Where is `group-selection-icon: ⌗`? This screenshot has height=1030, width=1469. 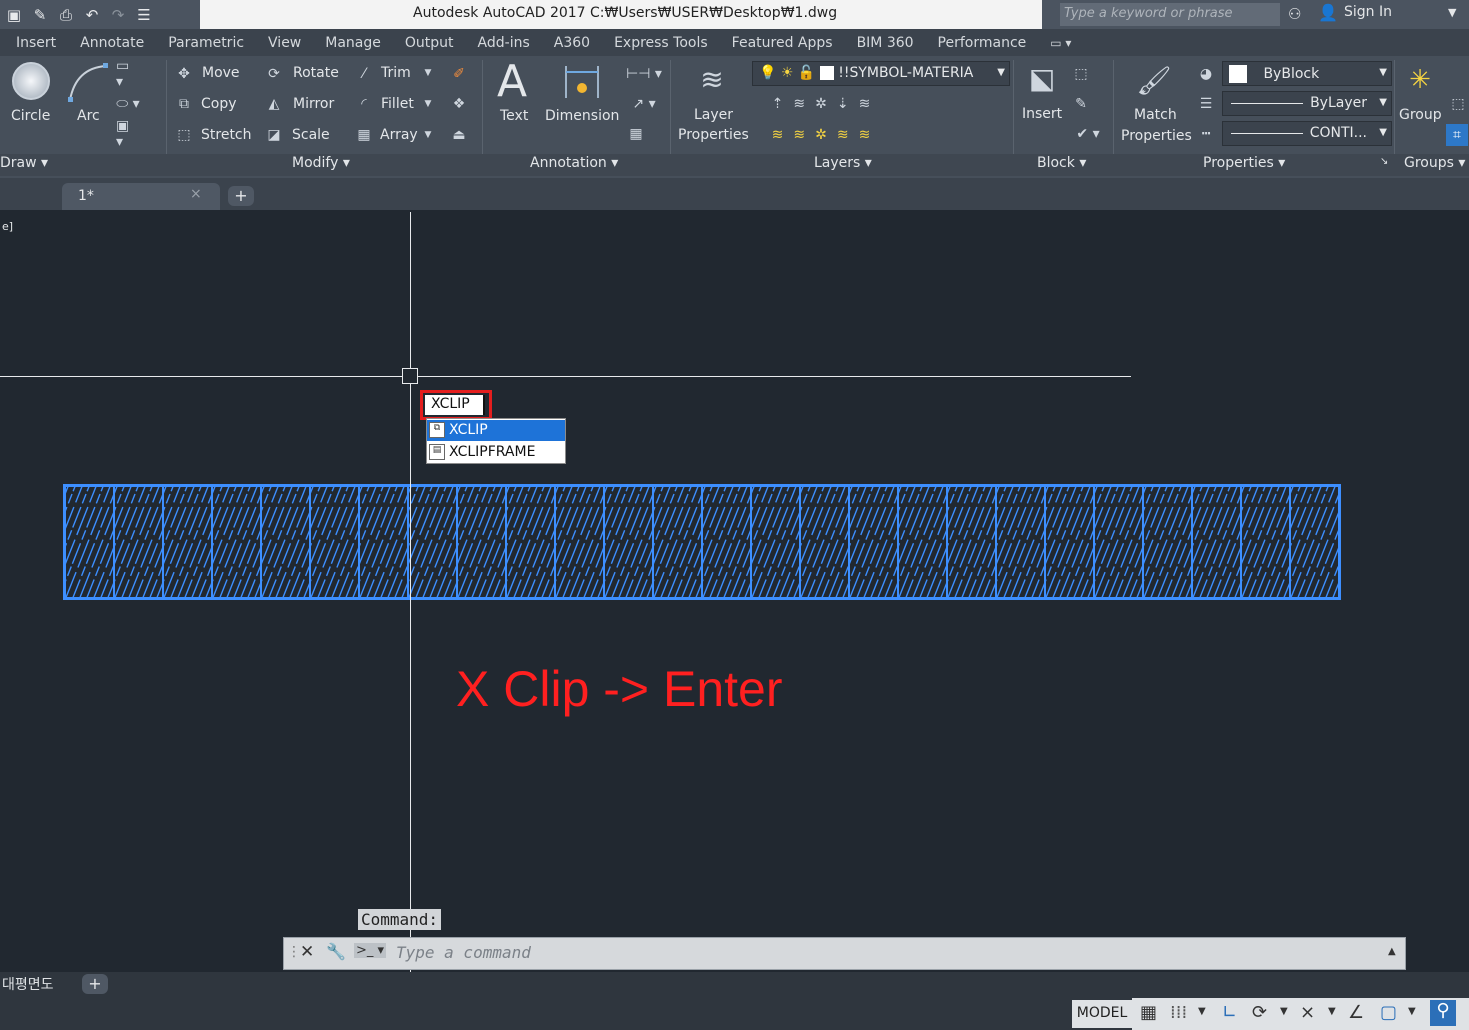
group-selection-icon: ⌗ is located at coordinates (1457, 135).